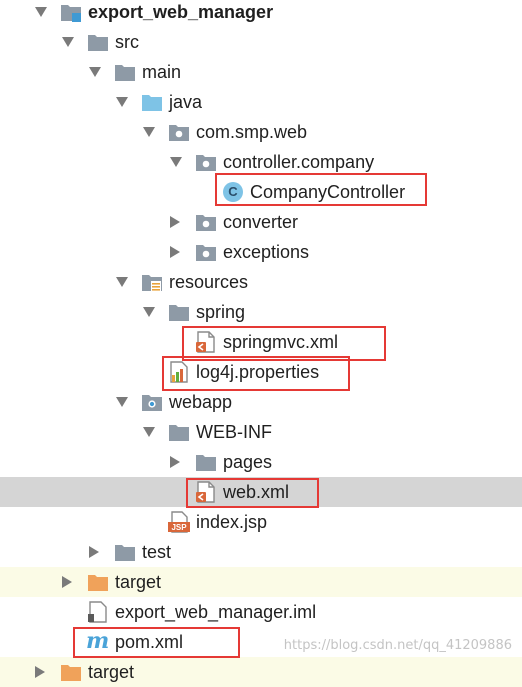 The height and width of the screenshot is (687, 522). What do you see at coordinates (127, 42) in the screenshot?
I see `node-label: src` at bounding box center [127, 42].